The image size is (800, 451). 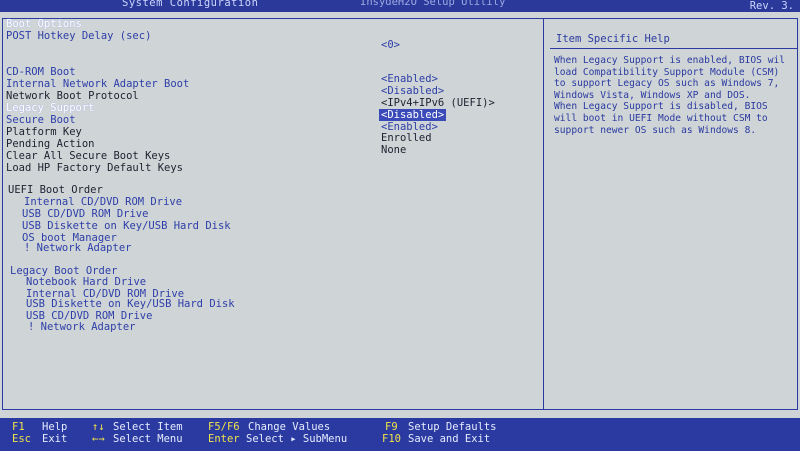 What do you see at coordinates (190, 4) in the screenshot?
I see `tab-system-configuration: System Configuration` at bounding box center [190, 4].